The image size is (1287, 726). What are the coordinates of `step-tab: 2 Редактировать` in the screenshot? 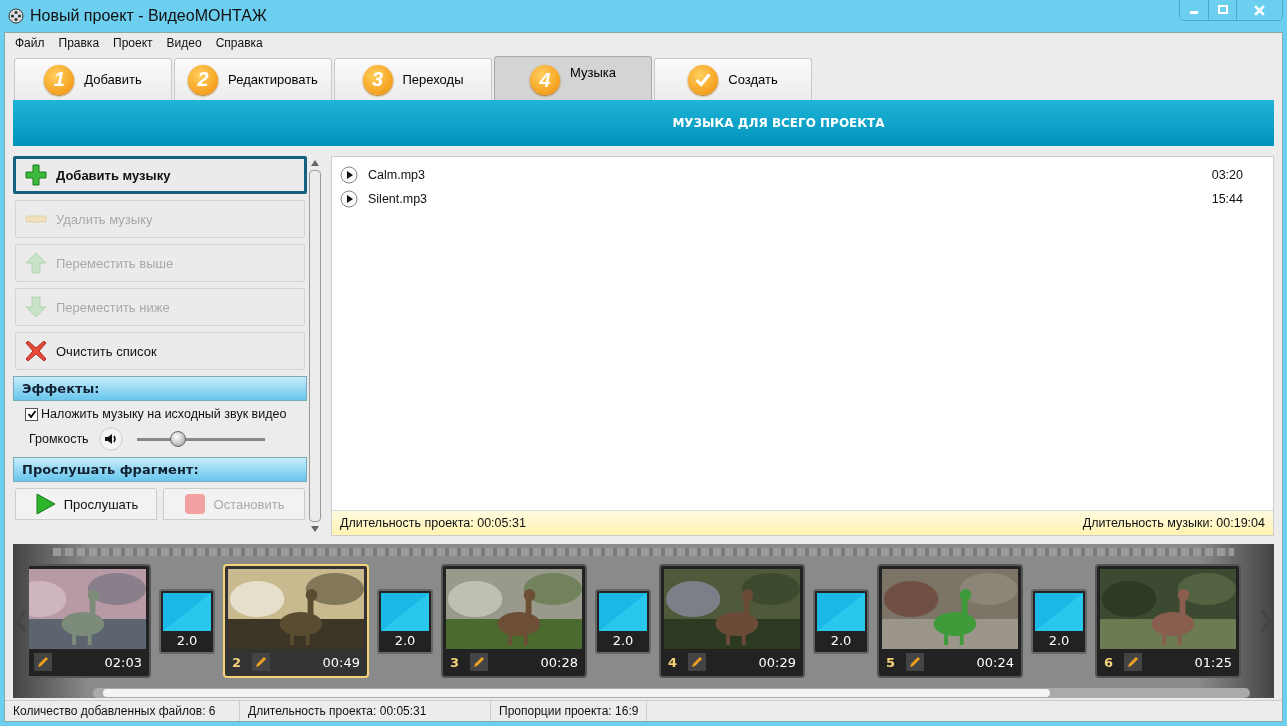 It's located at (253, 79).